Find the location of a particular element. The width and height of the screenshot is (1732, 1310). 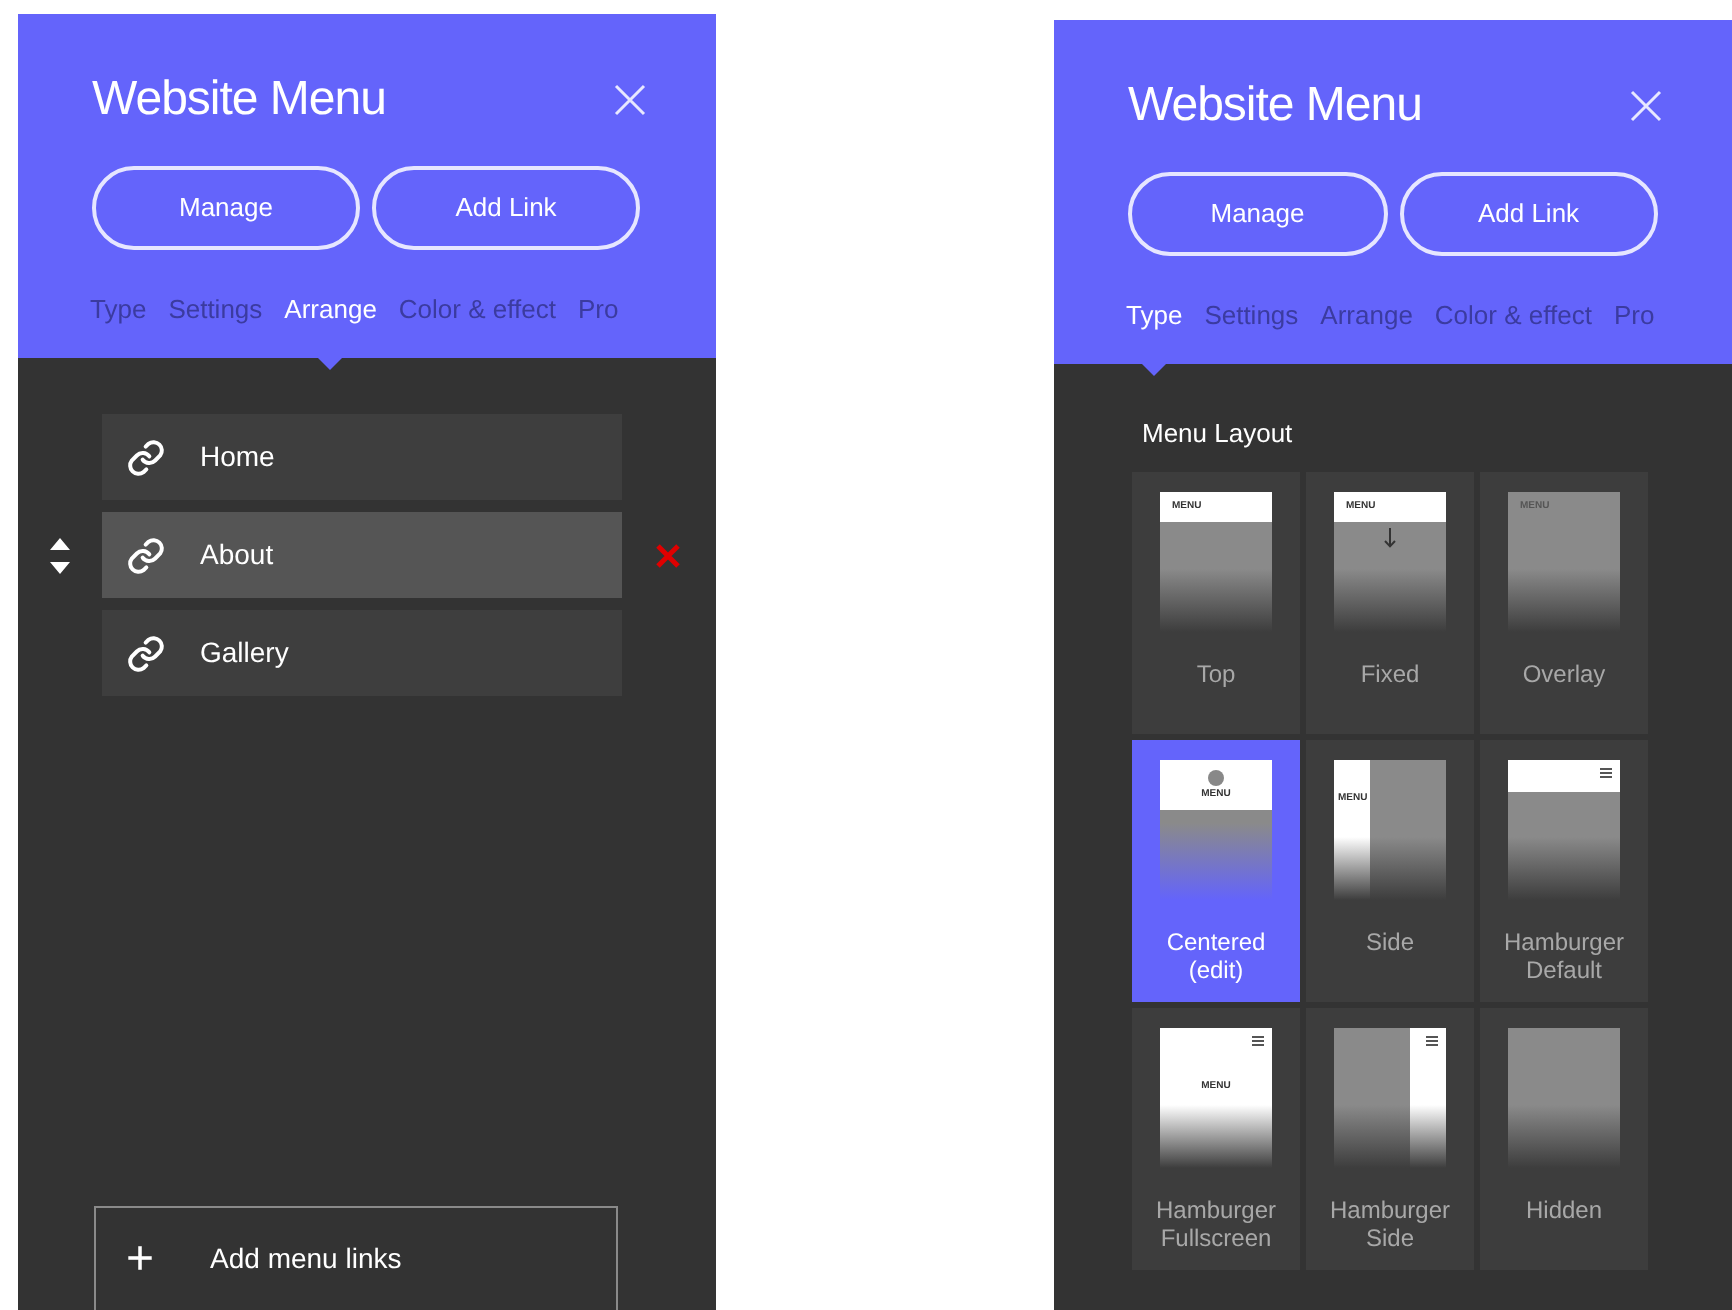

layout-label: Top is located at coordinates (1216, 673).